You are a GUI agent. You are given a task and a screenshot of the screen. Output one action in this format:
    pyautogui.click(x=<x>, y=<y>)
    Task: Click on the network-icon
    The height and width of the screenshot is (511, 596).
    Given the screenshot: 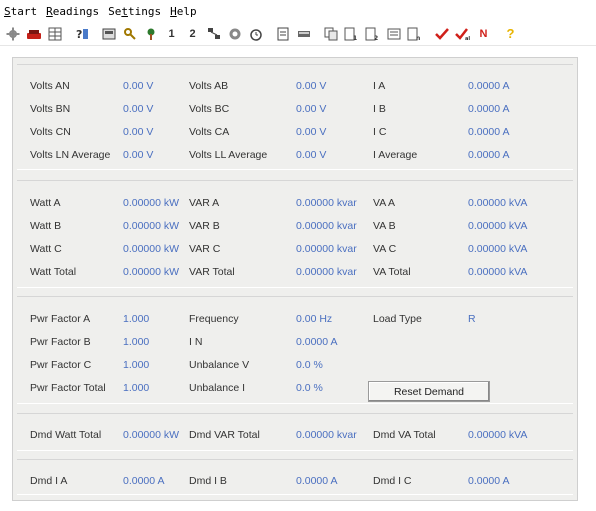 What is the action you would take?
    pyautogui.click(x=213, y=33)
    